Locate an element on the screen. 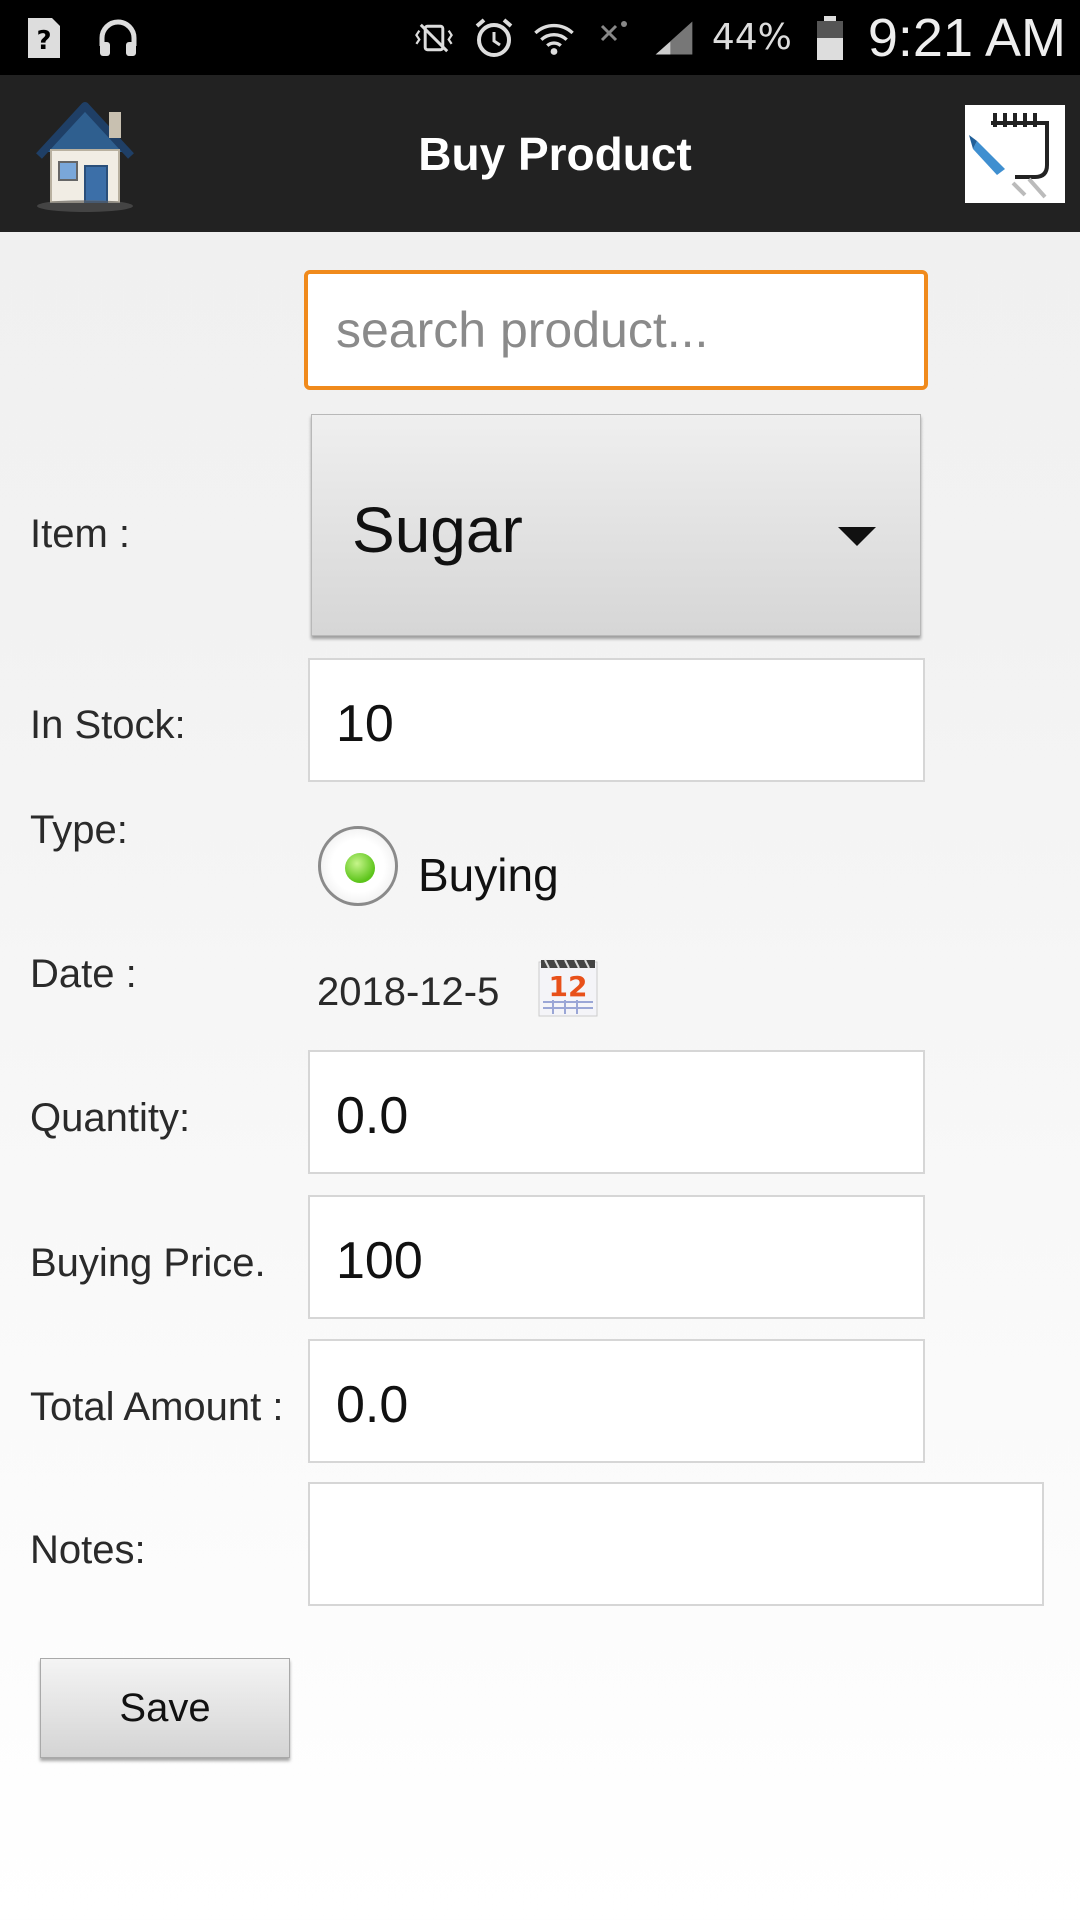 The width and height of the screenshot is (1080, 1920). total-amount-label: Total Amount : is located at coordinates (157, 1407).